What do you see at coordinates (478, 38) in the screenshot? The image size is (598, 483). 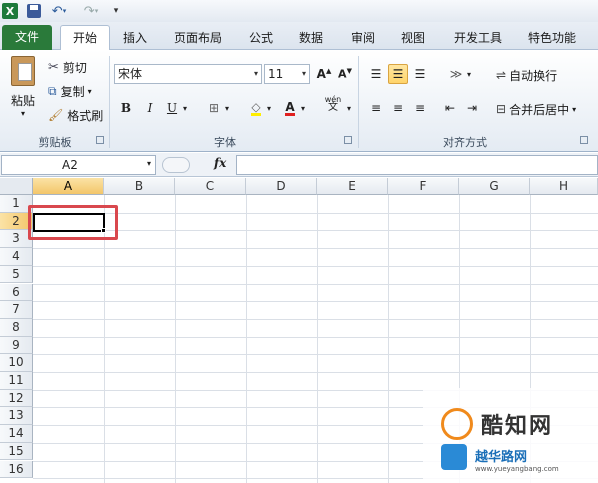 I see `tab-developer: 开发工具` at bounding box center [478, 38].